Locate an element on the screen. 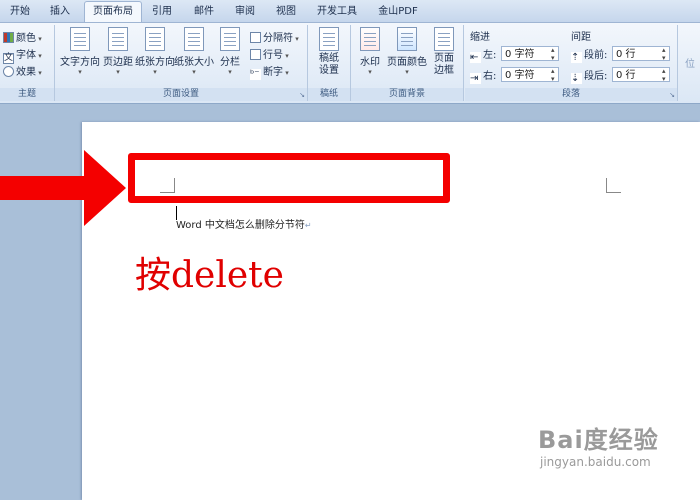  breaks-icon is located at coordinates (255, 37).